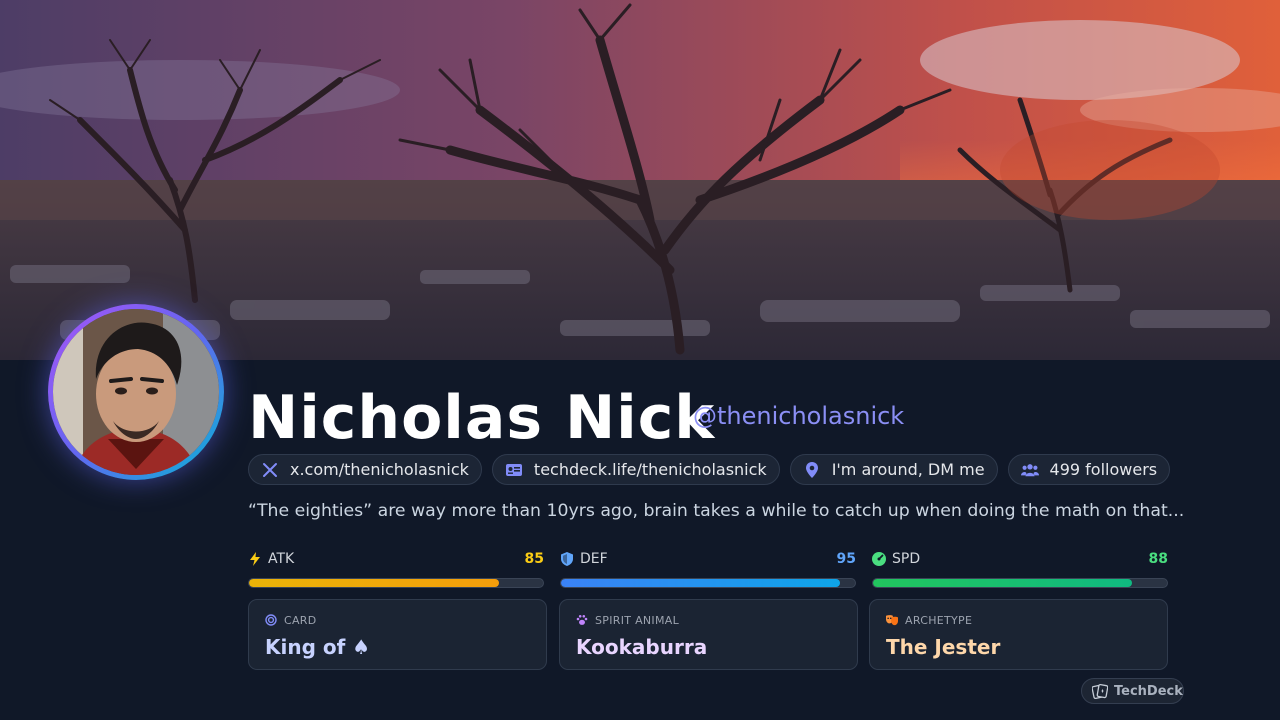 This screenshot has height=720, width=1280. What do you see at coordinates (908, 469) in the screenshot?
I see `chip-label: I'm around, DM me` at bounding box center [908, 469].